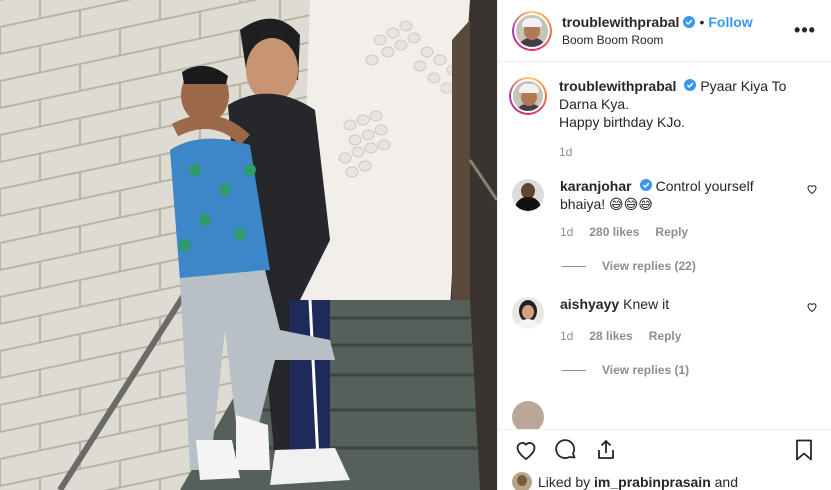 The width and height of the screenshot is (831, 490). I want to click on view-replies-button: View replies (1), so click(690, 370).